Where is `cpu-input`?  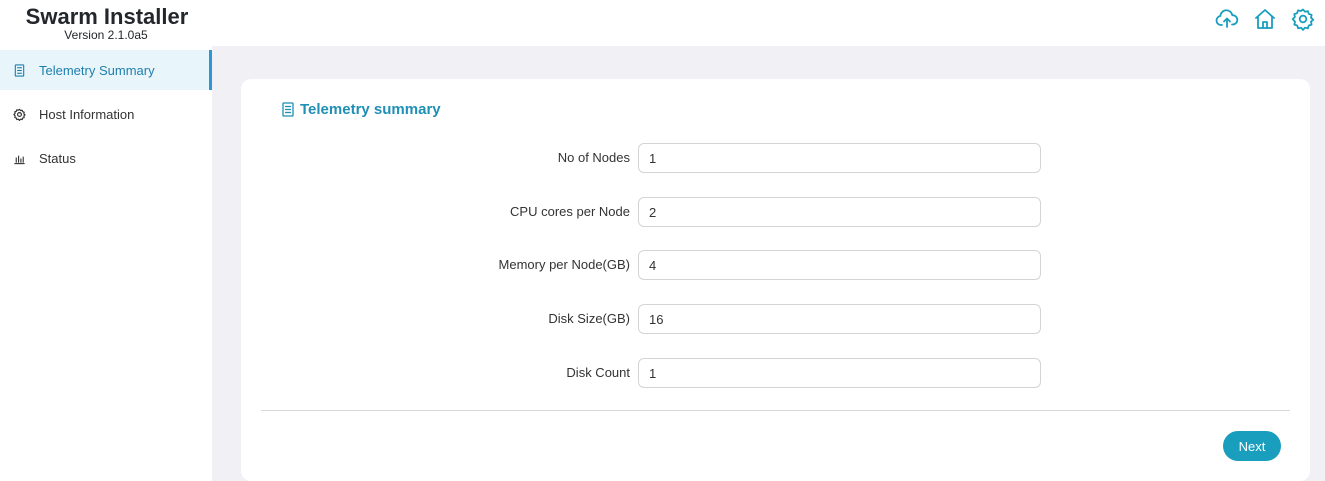
cpu-input is located at coordinates (839, 212).